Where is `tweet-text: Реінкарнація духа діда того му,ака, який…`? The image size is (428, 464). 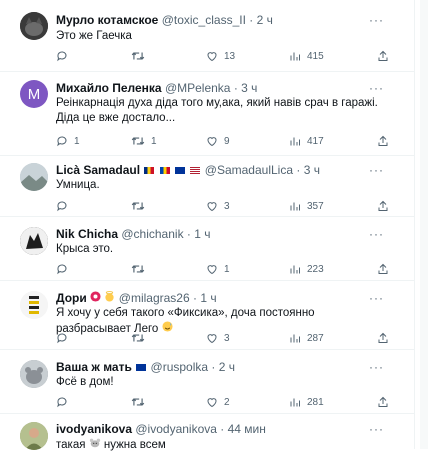
tweet-text: Реінкарнація духа діда того му,ака, який… is located at coordinates (217, 111).